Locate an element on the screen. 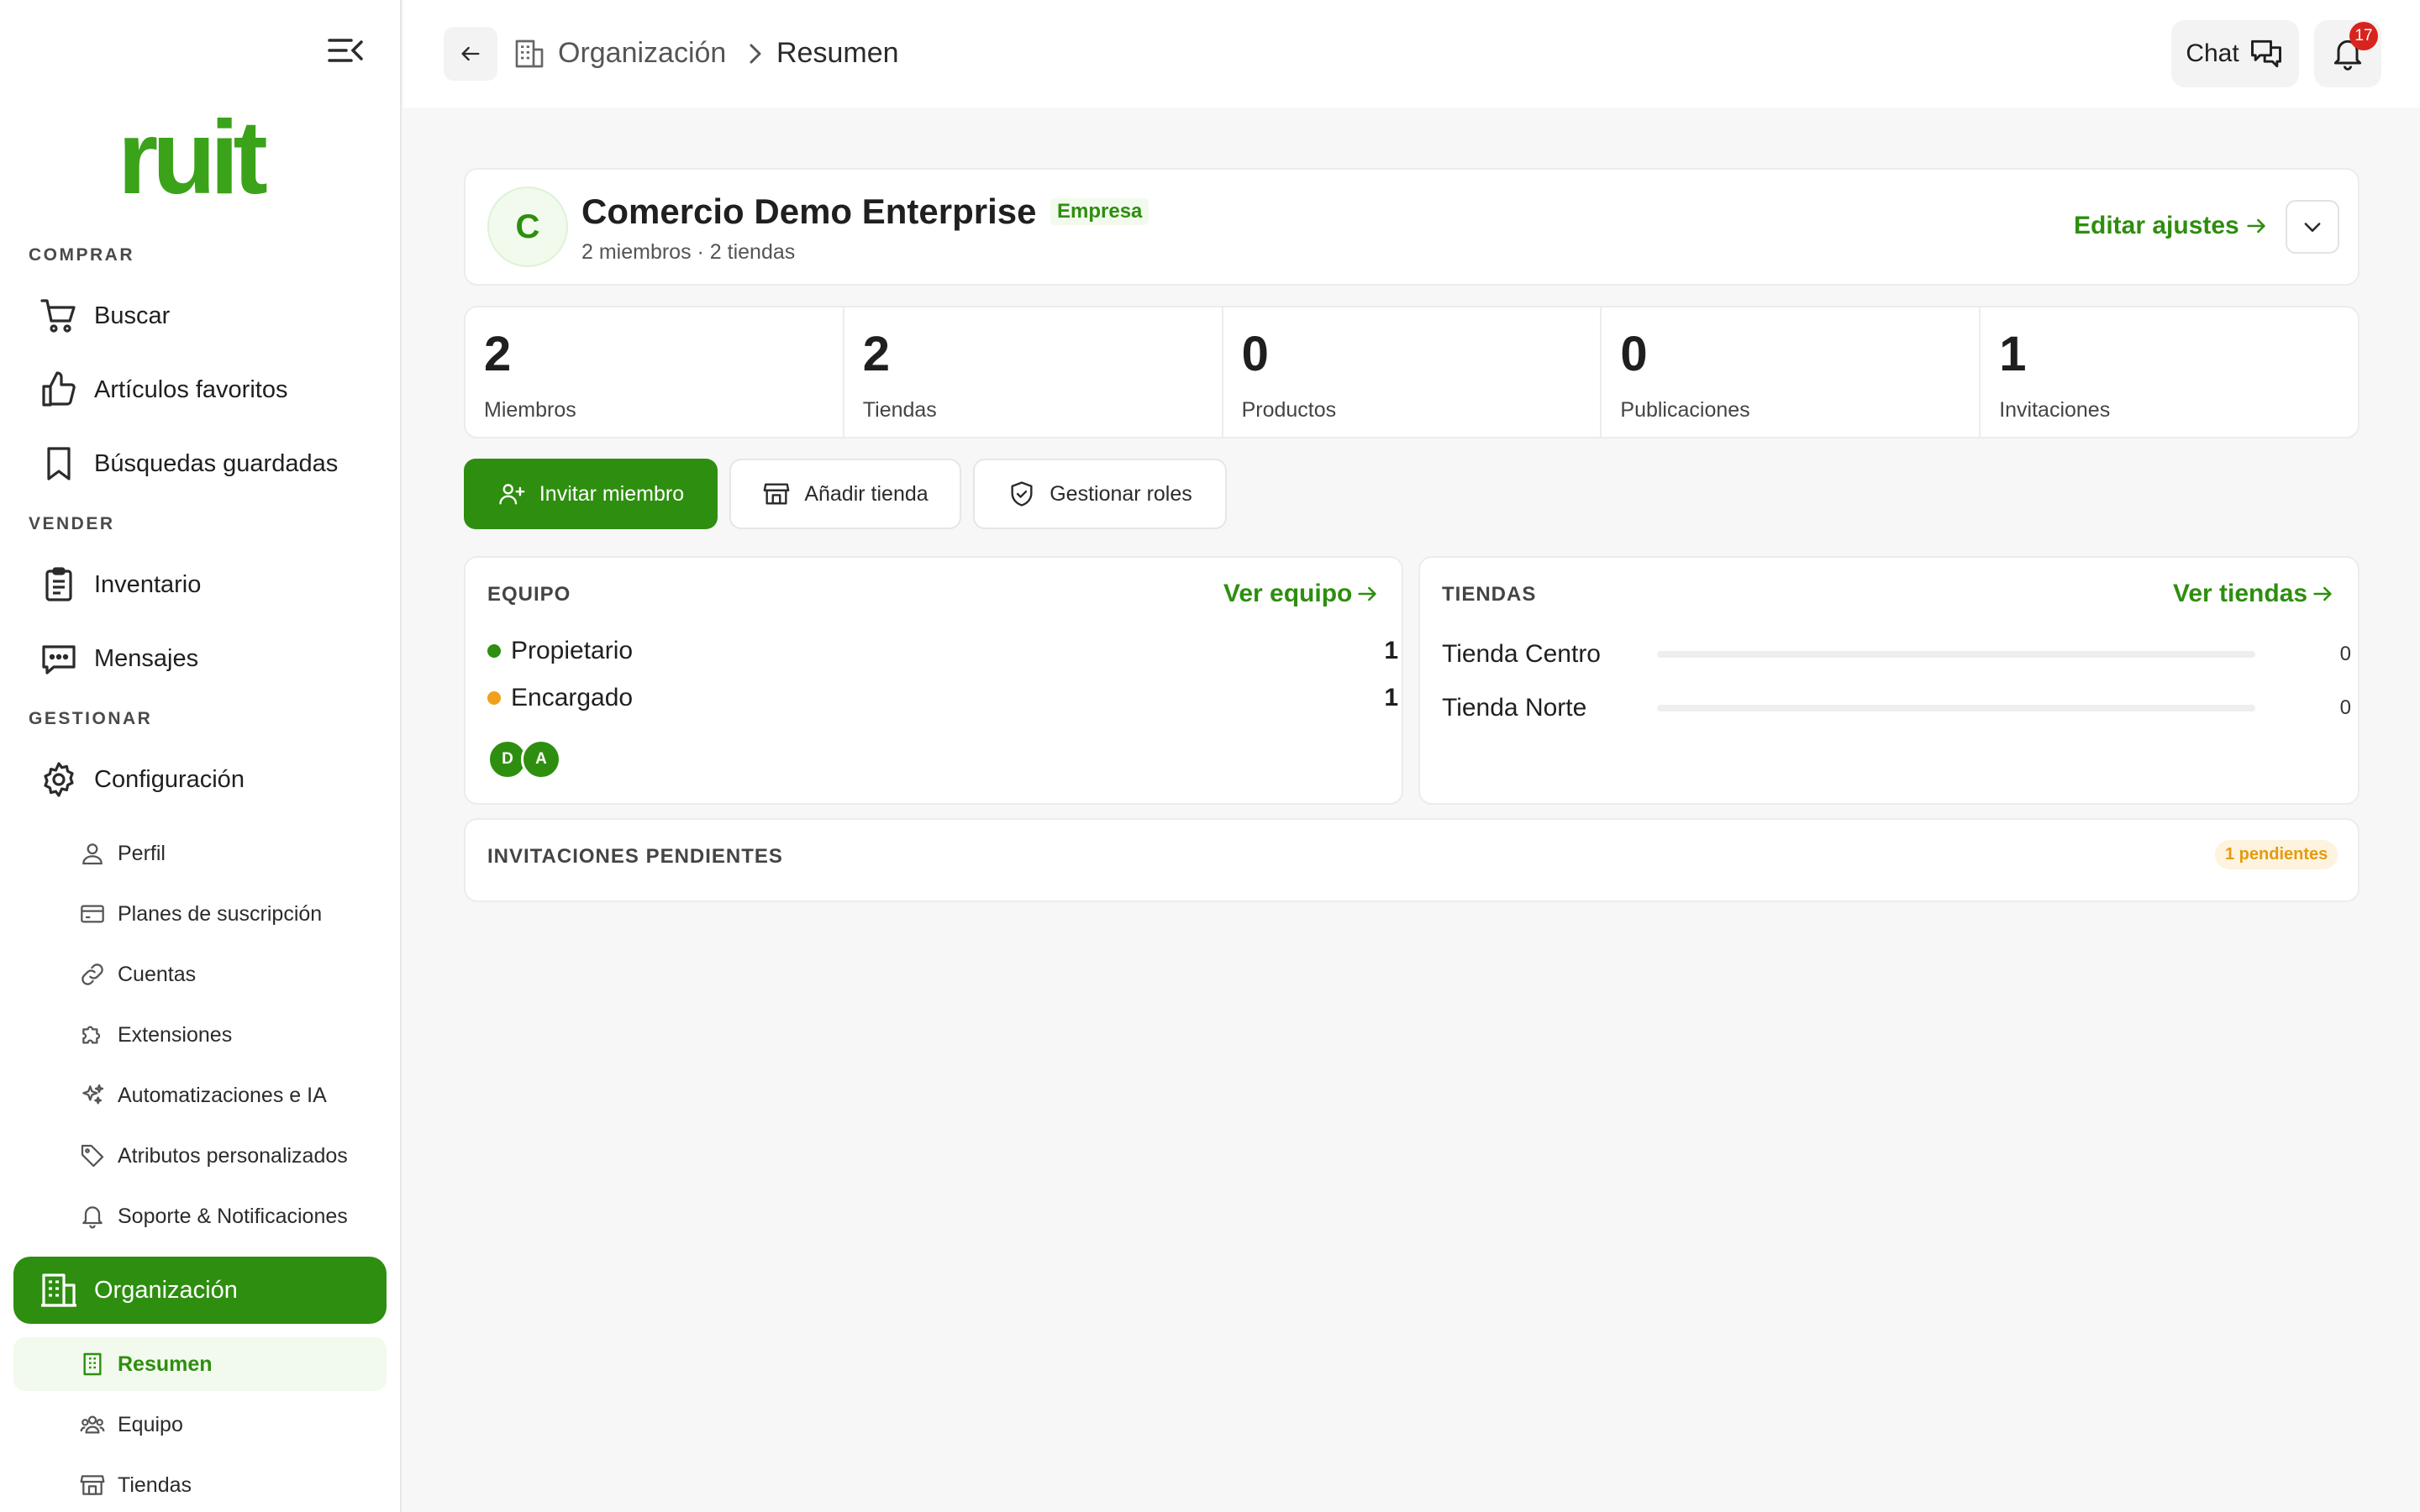  sidebar-subitem-plans: Planes de suscripción is located at coordinates (200, 914).